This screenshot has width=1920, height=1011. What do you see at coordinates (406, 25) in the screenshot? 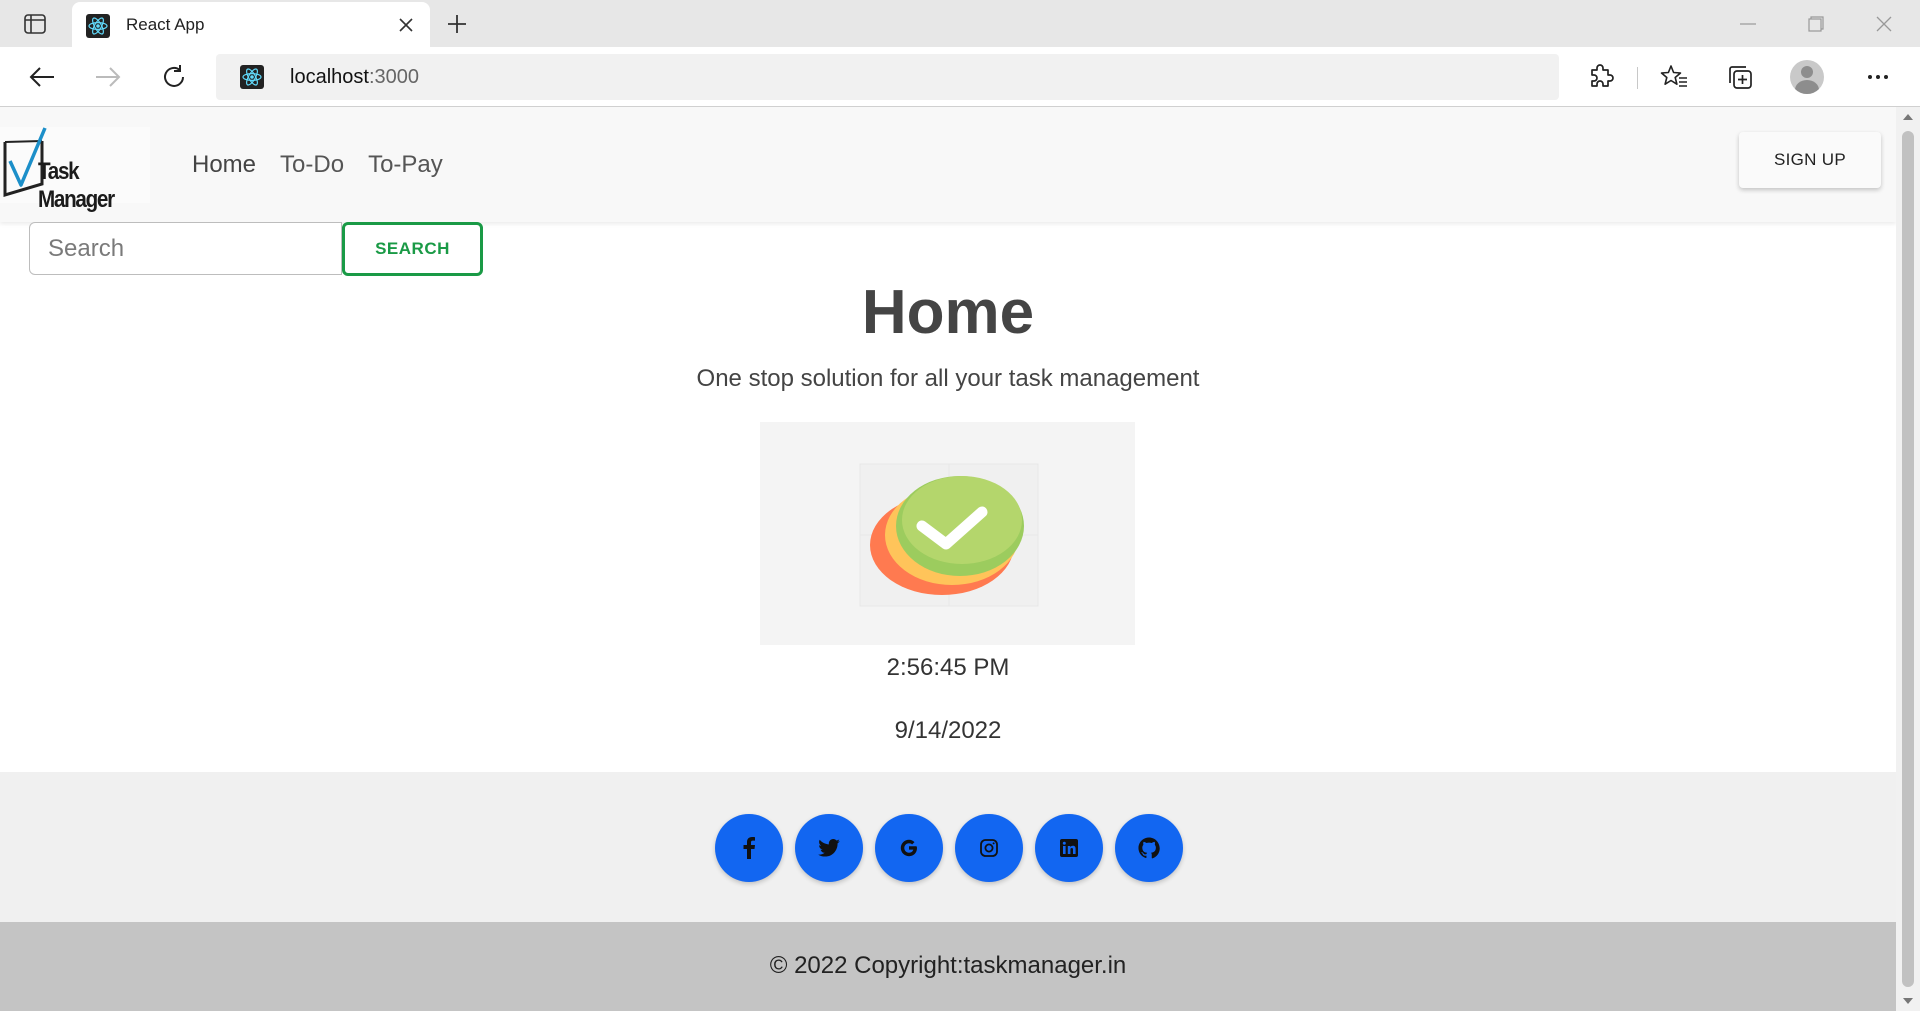
I see `close-tab-icon` at bounding box center [406, 25].